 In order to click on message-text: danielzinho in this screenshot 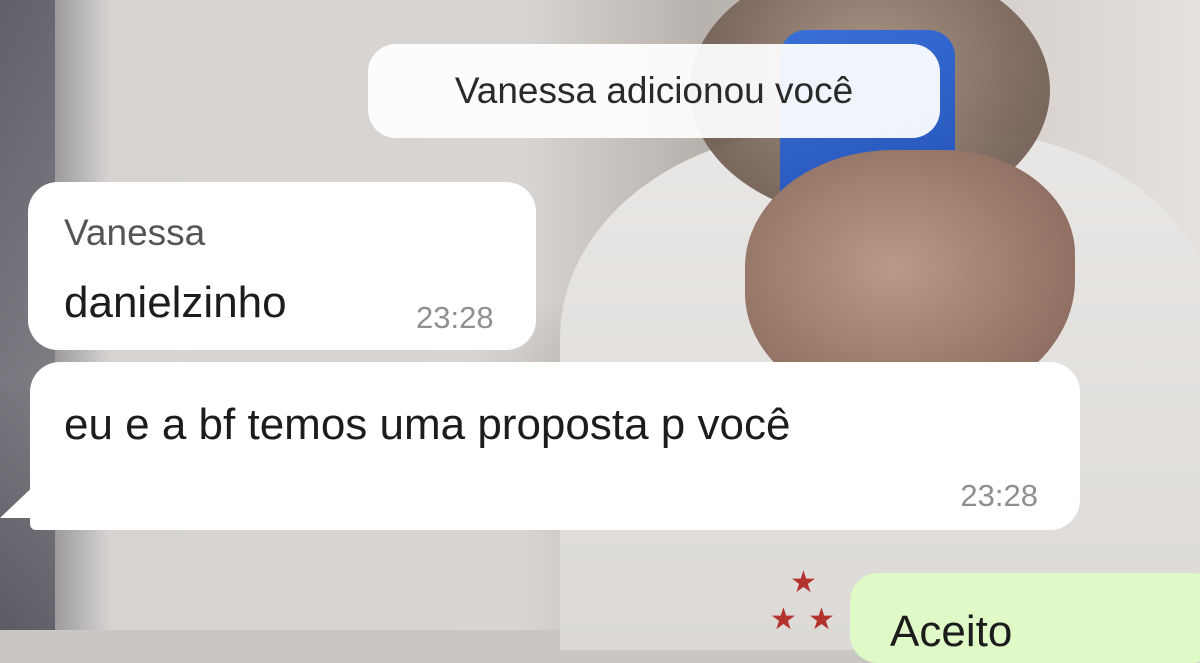, I will do `click(175, 302)`.